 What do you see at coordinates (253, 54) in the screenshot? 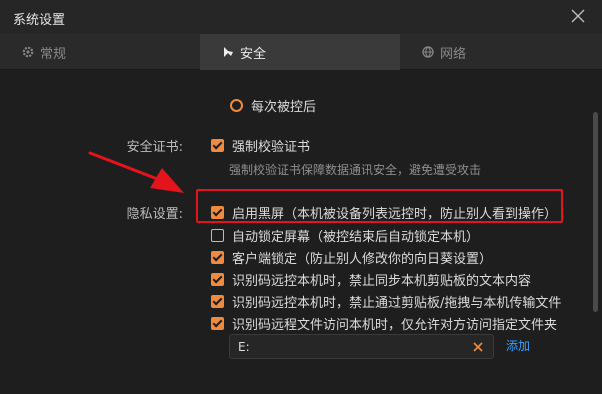
I see `tab-security-label: 安全` at bounding box center [253, 54].